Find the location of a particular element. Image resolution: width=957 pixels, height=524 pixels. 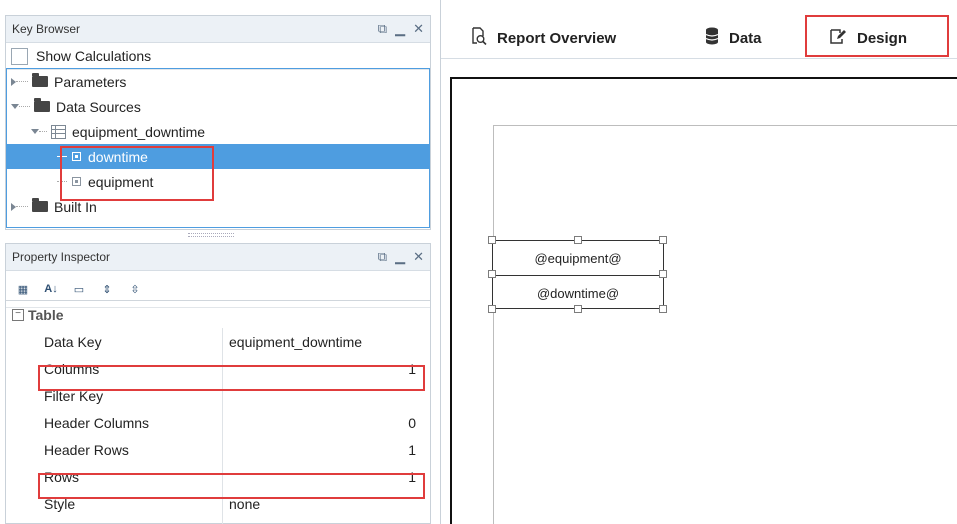

prop-row-header-rows: Header Rows 1 is located at coordinates (218, 449).